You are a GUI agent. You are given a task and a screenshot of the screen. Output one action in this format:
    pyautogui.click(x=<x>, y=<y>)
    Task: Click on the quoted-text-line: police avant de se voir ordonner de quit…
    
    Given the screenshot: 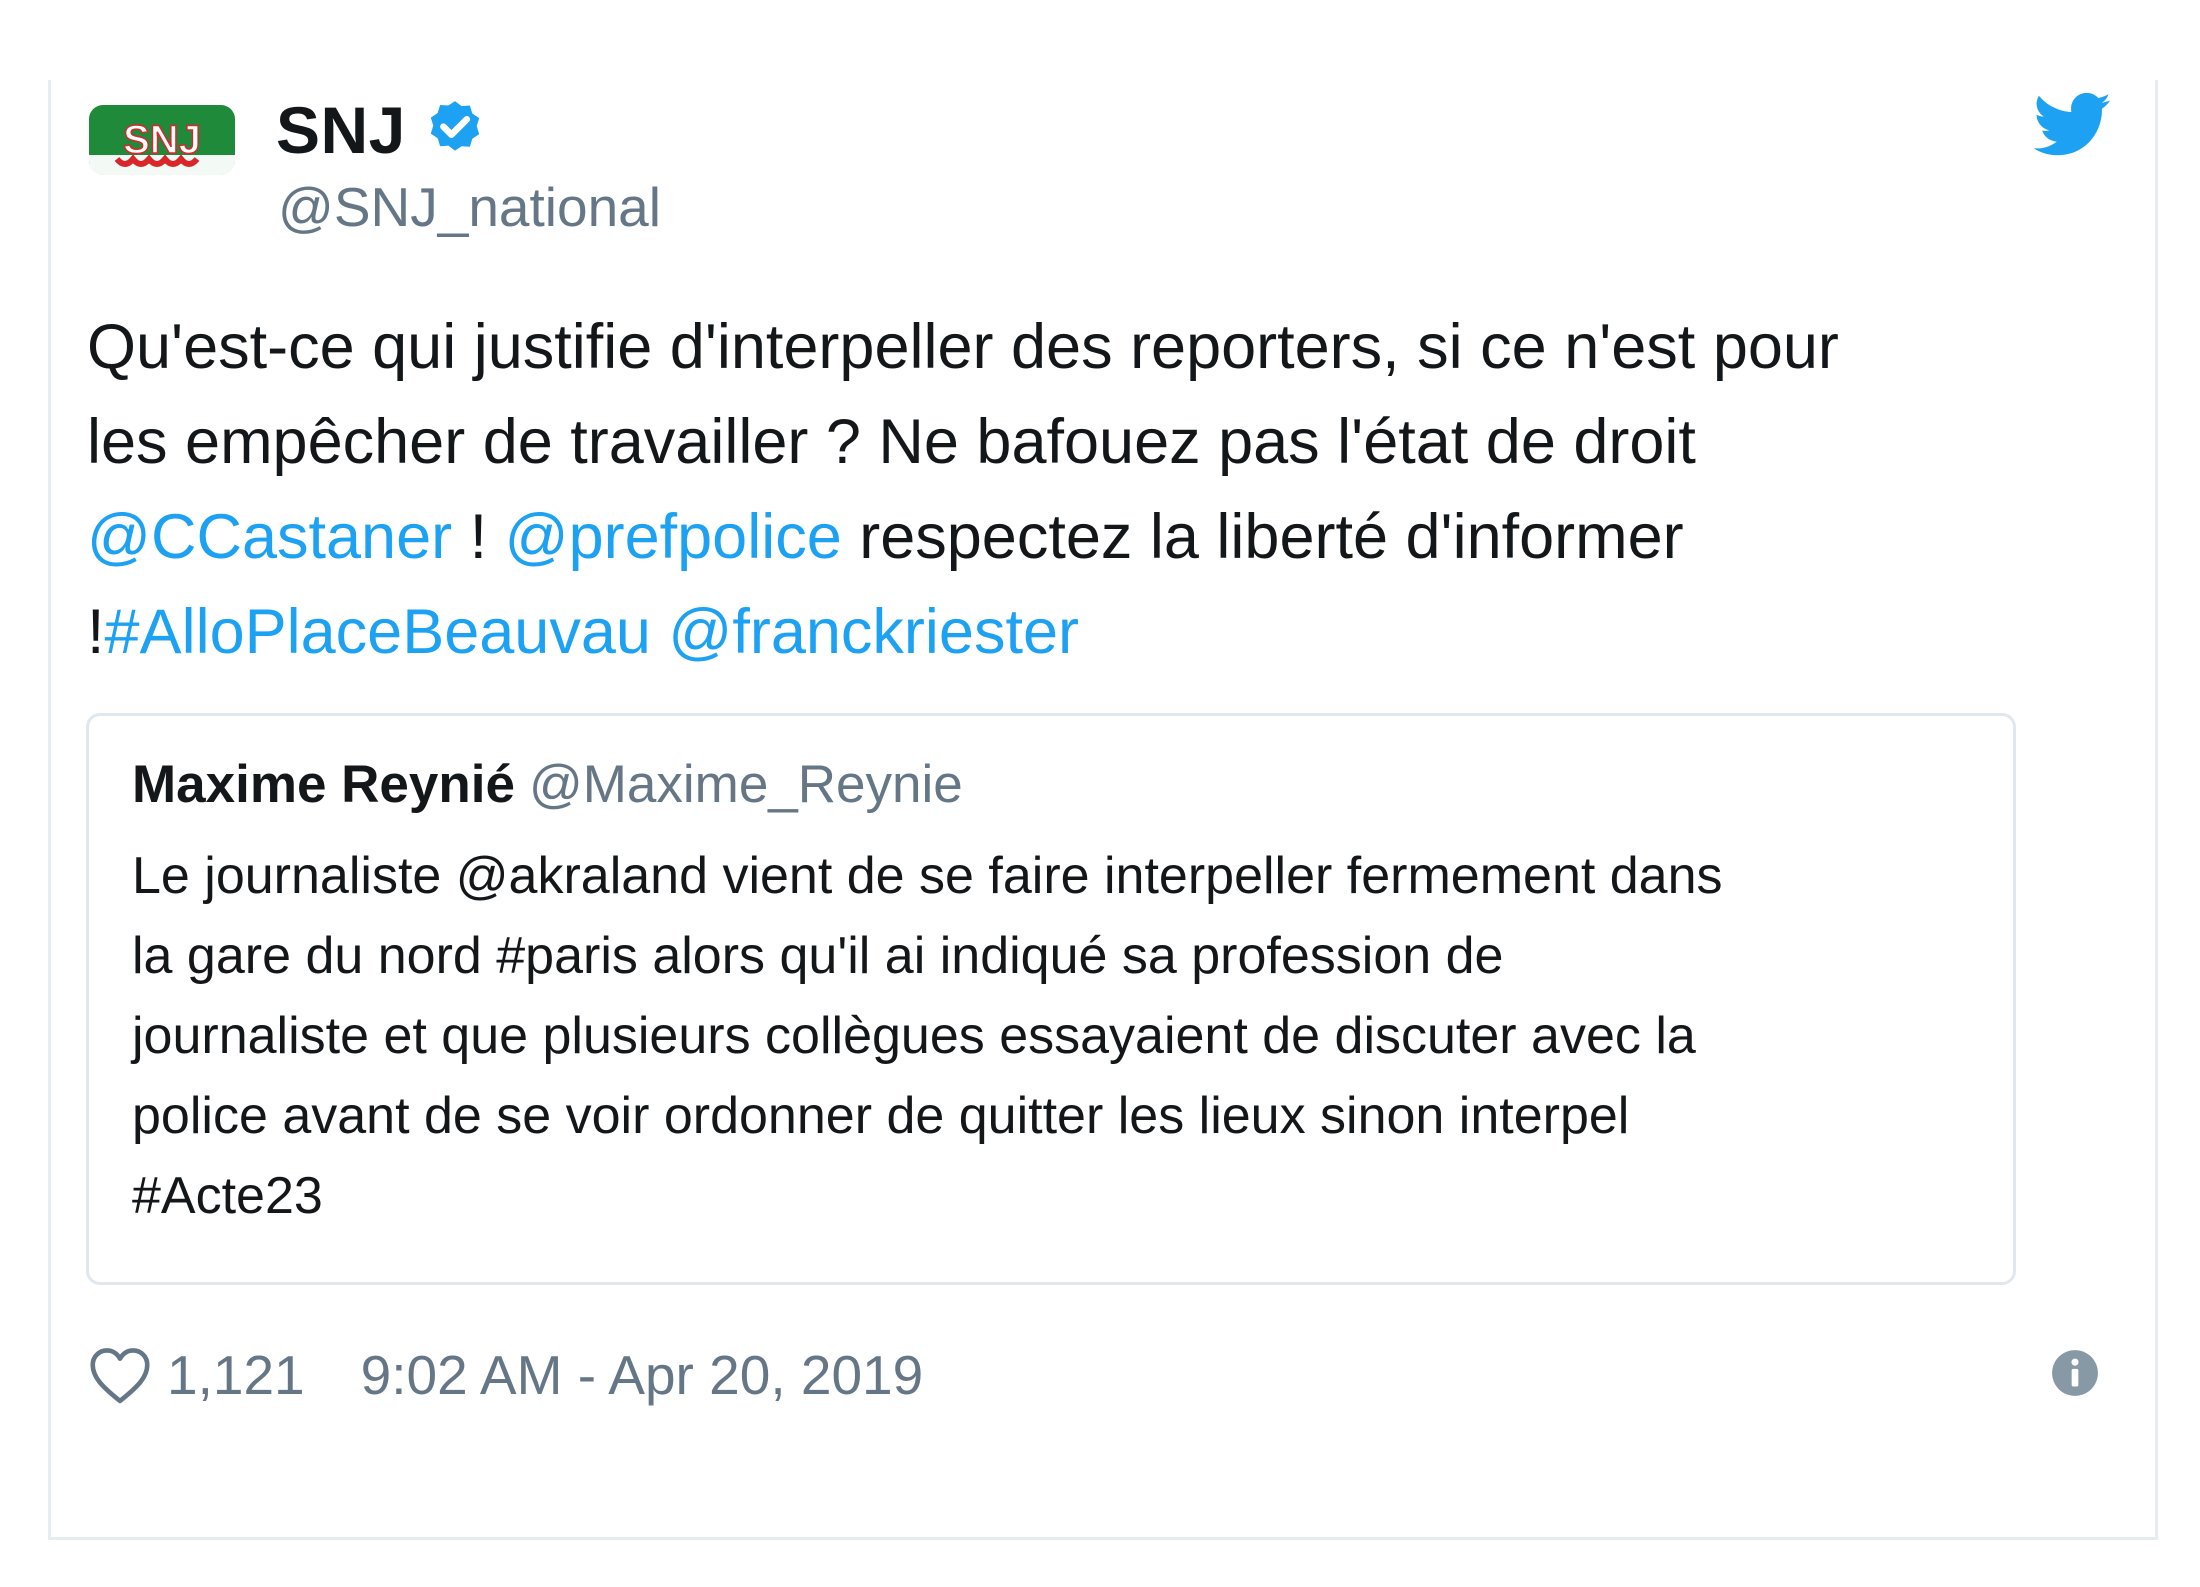 What is the action you would take?
    pyautogui.click(x=881, y=1116)
    